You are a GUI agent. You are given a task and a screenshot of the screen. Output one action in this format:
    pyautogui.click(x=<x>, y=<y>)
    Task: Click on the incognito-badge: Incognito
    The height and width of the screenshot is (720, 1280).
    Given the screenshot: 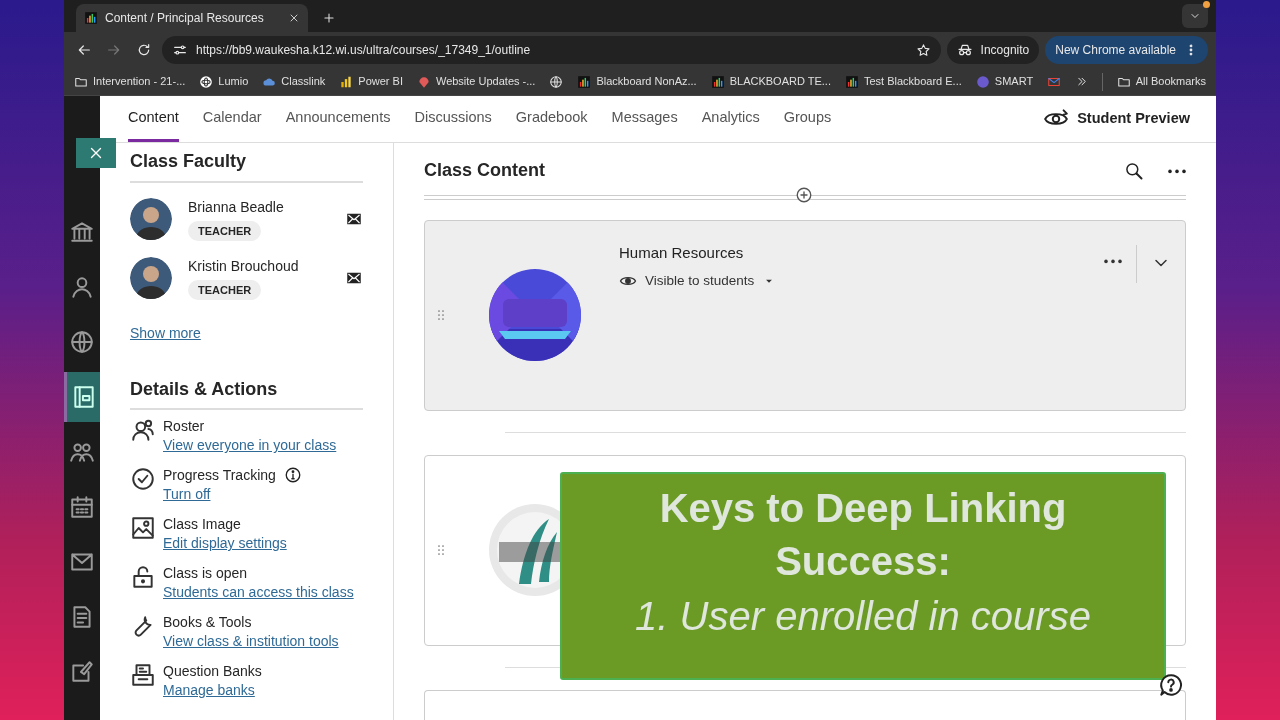 What is the action you would take?
    pyautogui.click(x=993, y=50)
    